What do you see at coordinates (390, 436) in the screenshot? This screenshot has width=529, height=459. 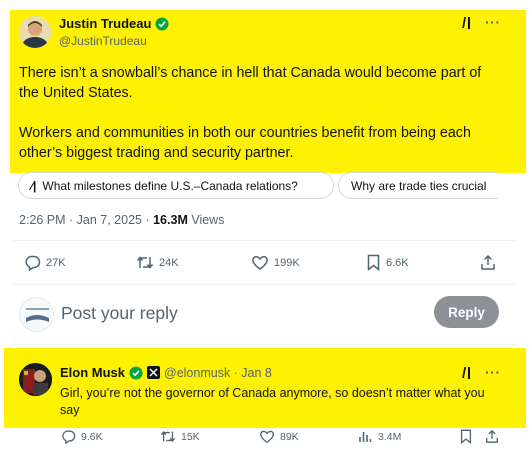 I see `views-count: 3.4M` at bounding box center [390, 436].